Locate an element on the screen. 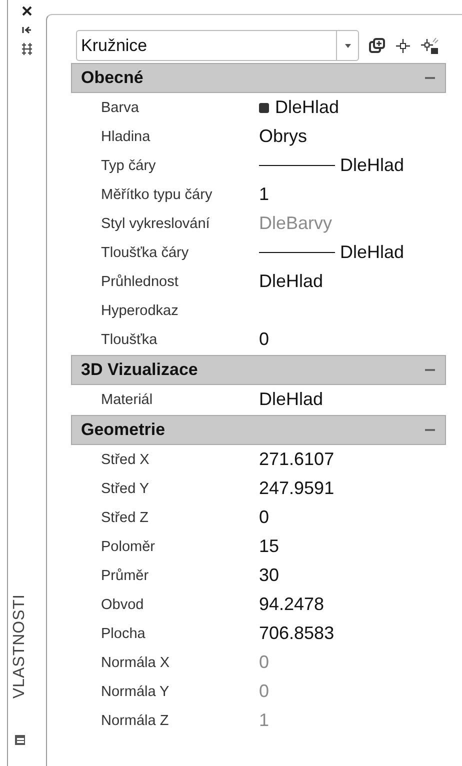  dropdown-caret-icon is located at coordinates (347, 46).